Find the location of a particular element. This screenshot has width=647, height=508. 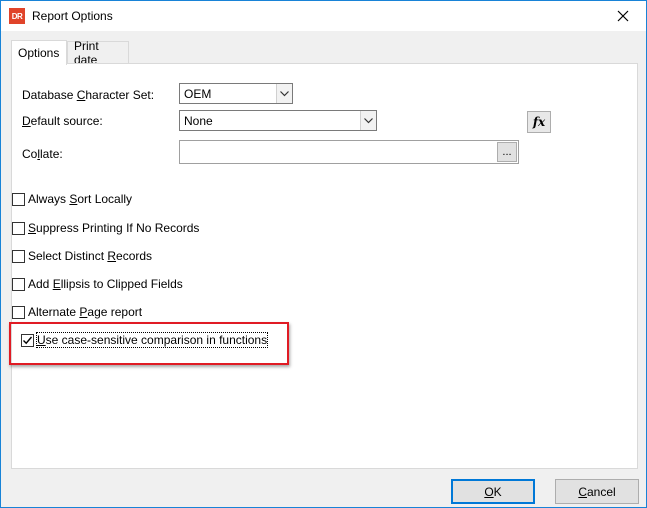

close-icon is located at coordinates (623, 16).